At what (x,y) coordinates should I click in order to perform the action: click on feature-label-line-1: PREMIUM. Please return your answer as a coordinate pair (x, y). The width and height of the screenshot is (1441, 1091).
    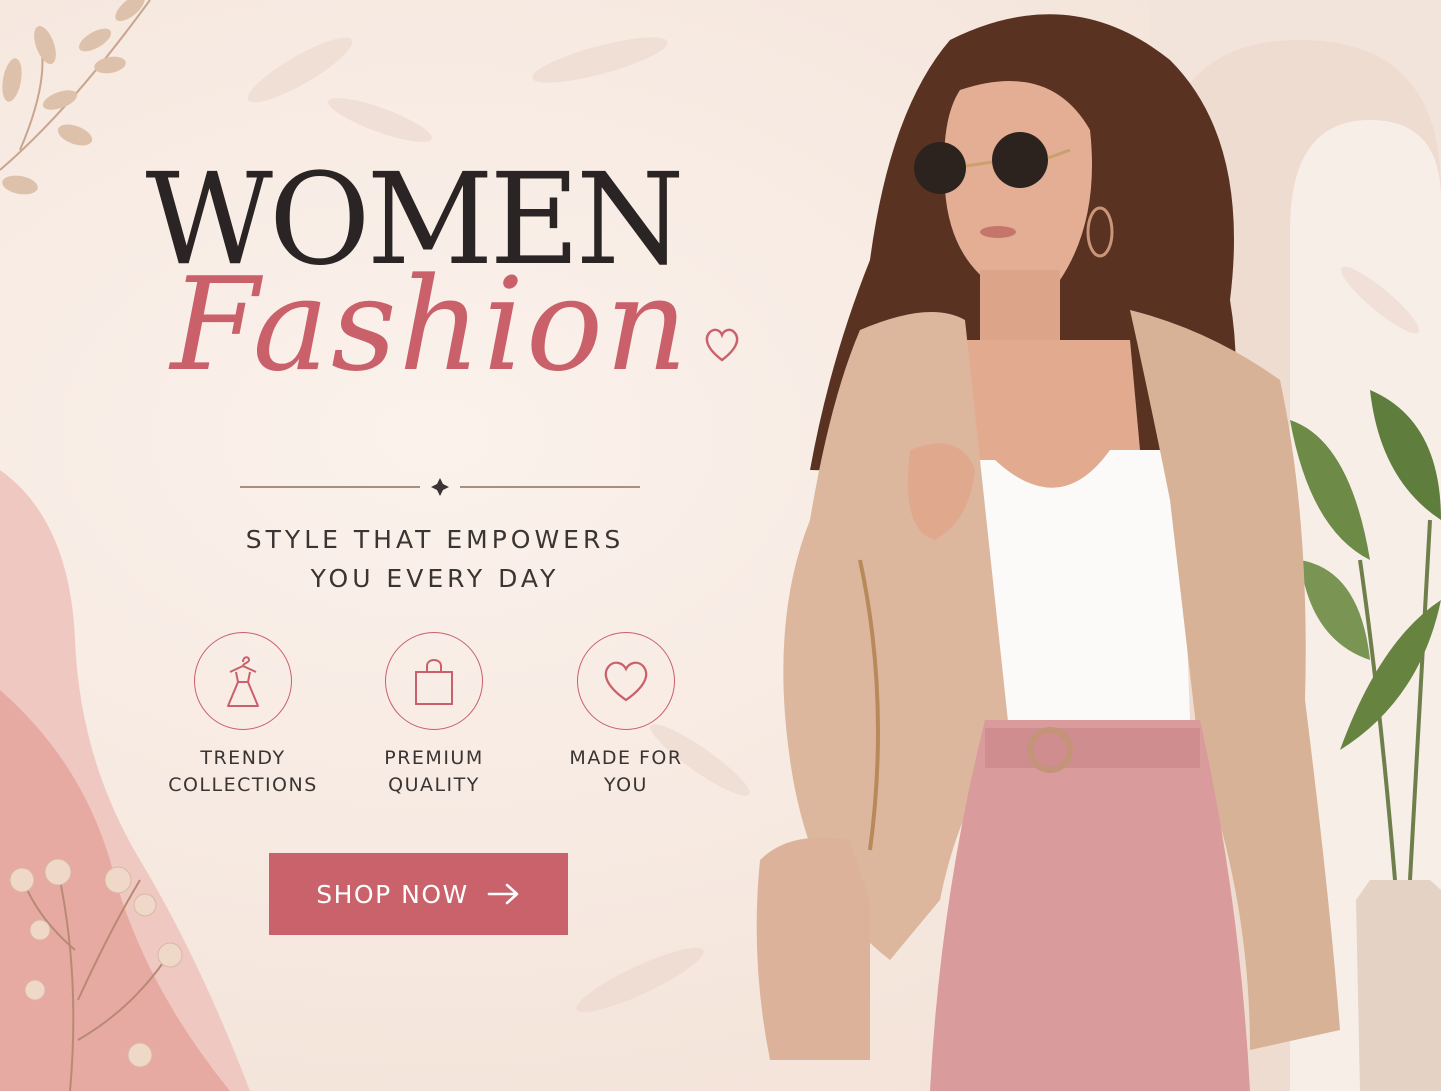
    Looking at the image, I should click on (434, 758).